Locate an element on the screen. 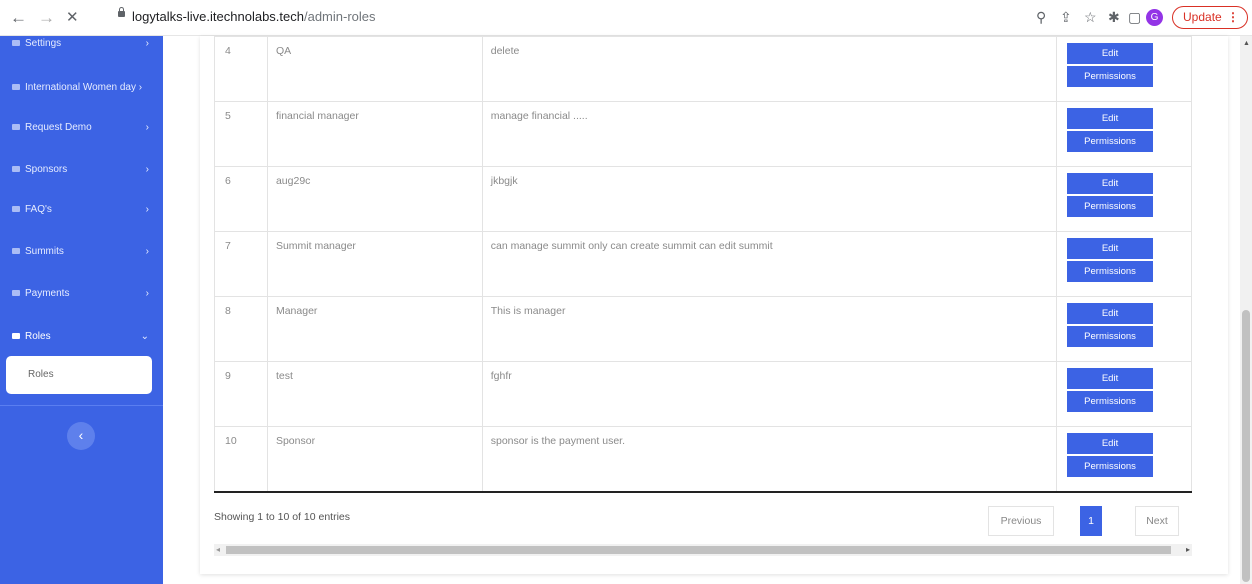 The width and height of the screenshot is (1252, 584). role-name: QA is located at coordinates (374, 69).